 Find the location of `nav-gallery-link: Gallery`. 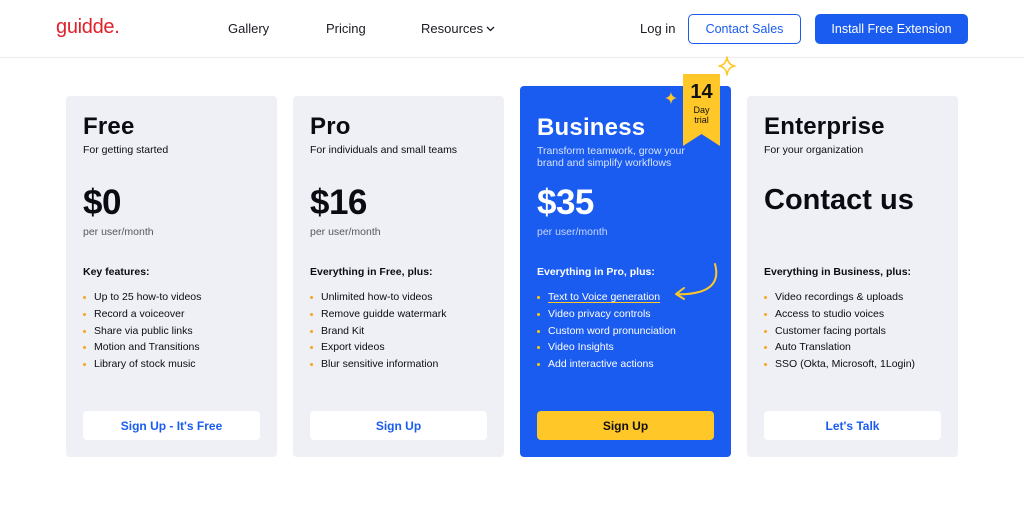

nav-gallery-link: Gallery is located at coordinates (248, 28).